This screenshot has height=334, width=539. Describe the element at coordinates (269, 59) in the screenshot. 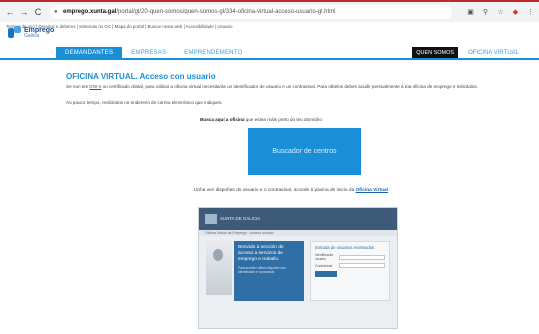

I see `header-divider` at that location.